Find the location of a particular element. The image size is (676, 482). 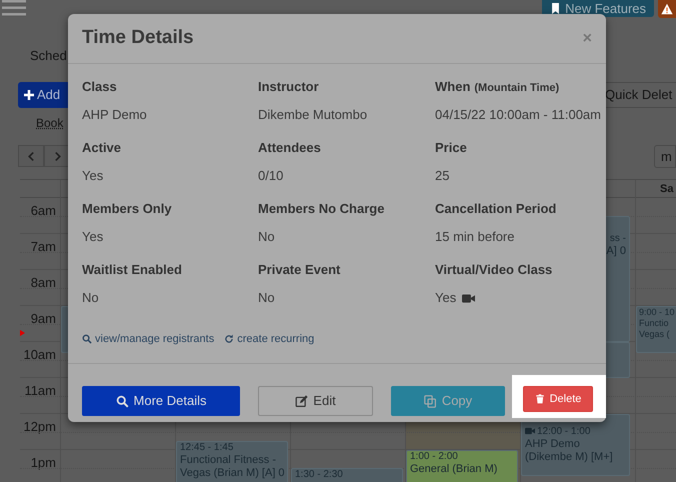

field-value: 15 min before is located at coordinates (474, 237).